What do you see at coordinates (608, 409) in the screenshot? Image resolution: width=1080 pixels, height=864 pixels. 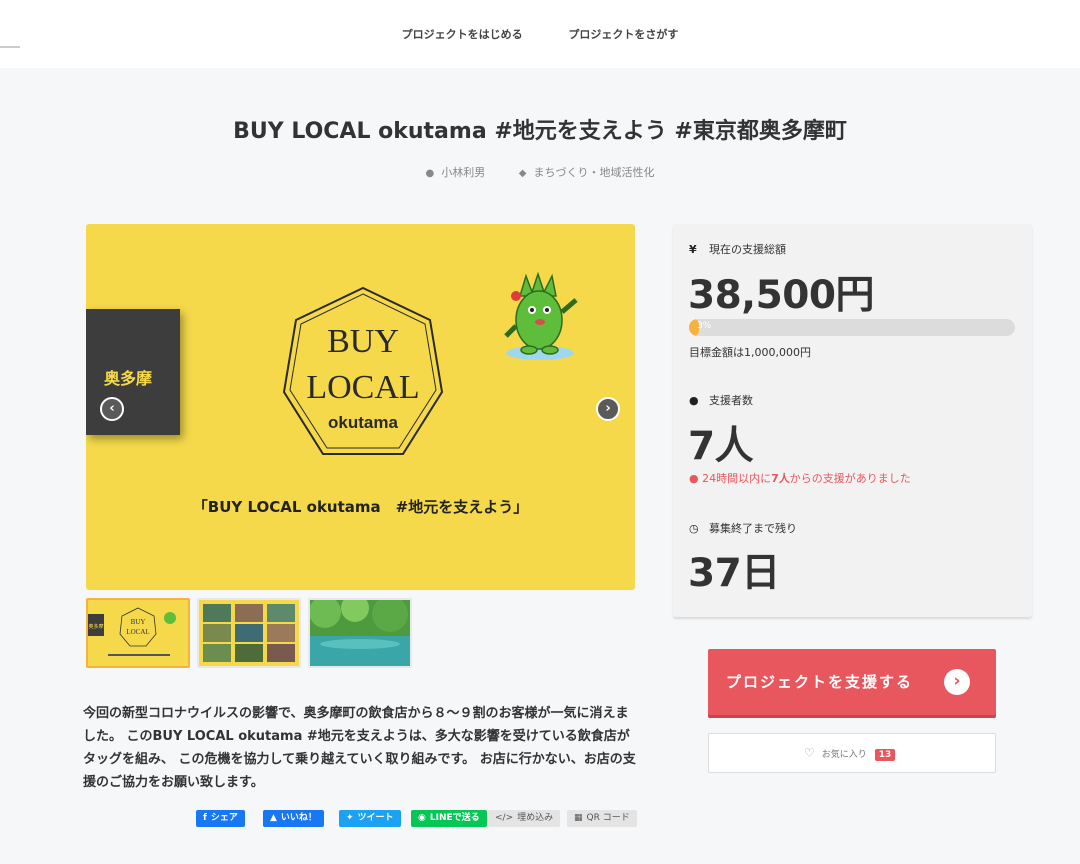 I see `next-slide-button: ›` at bounding box center [608, 409].